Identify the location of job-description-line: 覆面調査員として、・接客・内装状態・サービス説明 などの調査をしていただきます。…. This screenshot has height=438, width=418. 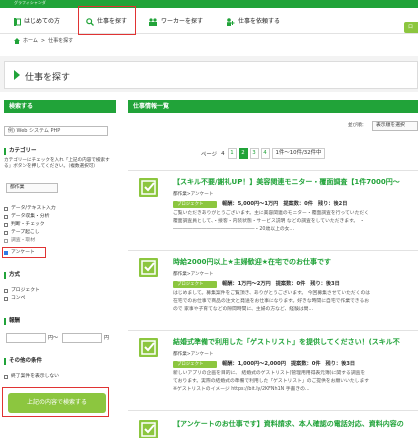
(269, 221).